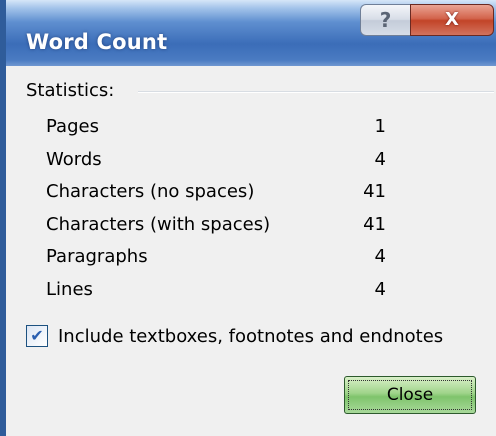  Describe the element at coordinates (72, 126) in the screenshot. I see `stat-label: Pages` at that location.